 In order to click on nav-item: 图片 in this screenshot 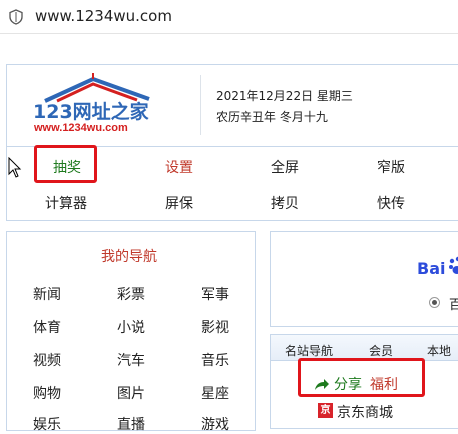, I will do `click(131, 393)`.